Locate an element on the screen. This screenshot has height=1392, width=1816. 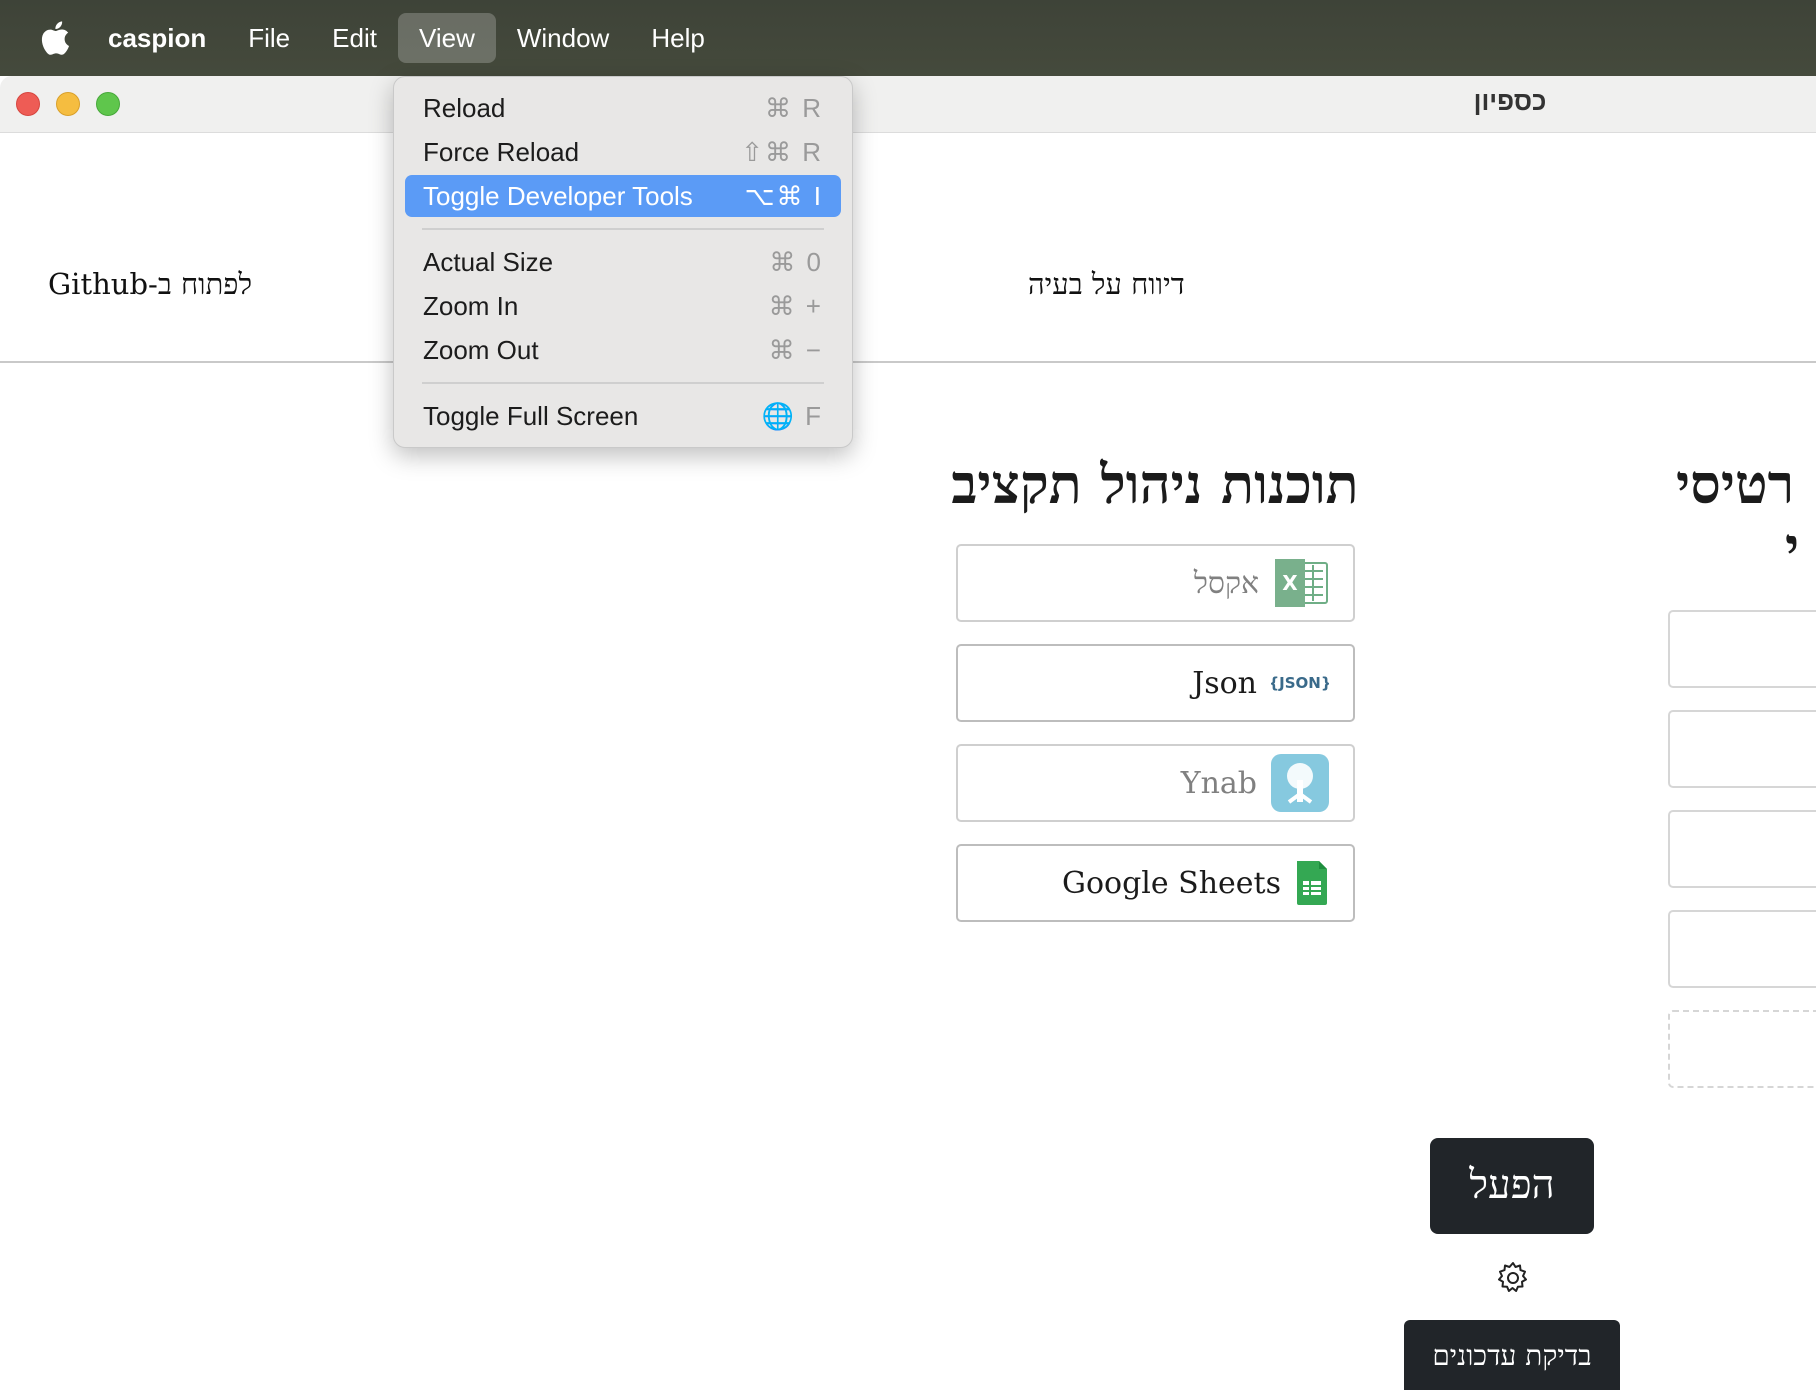
menu-item-actual-size: Actual Size ⌘ 0 is located at coordinates (623, 262).